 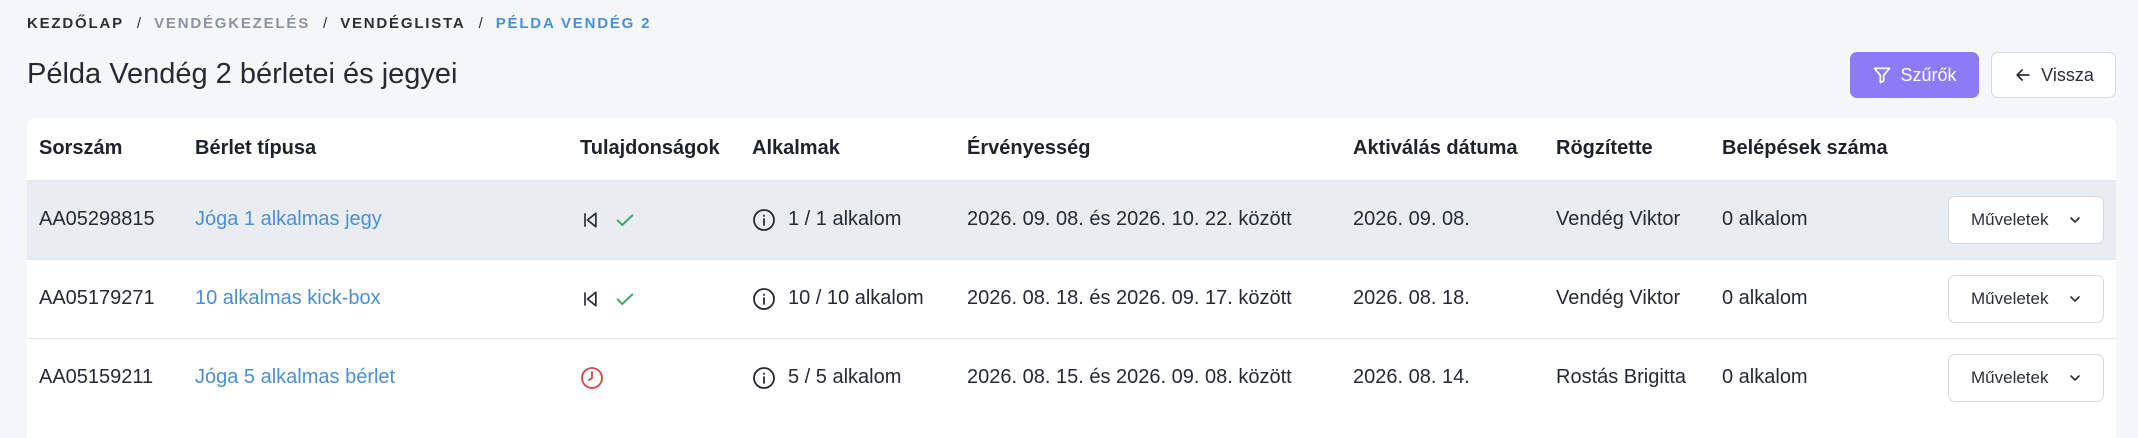 What do you see at coordinates (1148, 377) in the screenshot?
I see `cell-validity: 2026. 08. 15. és 2026. 09. 08. között` at bounding box center [1148, 377].